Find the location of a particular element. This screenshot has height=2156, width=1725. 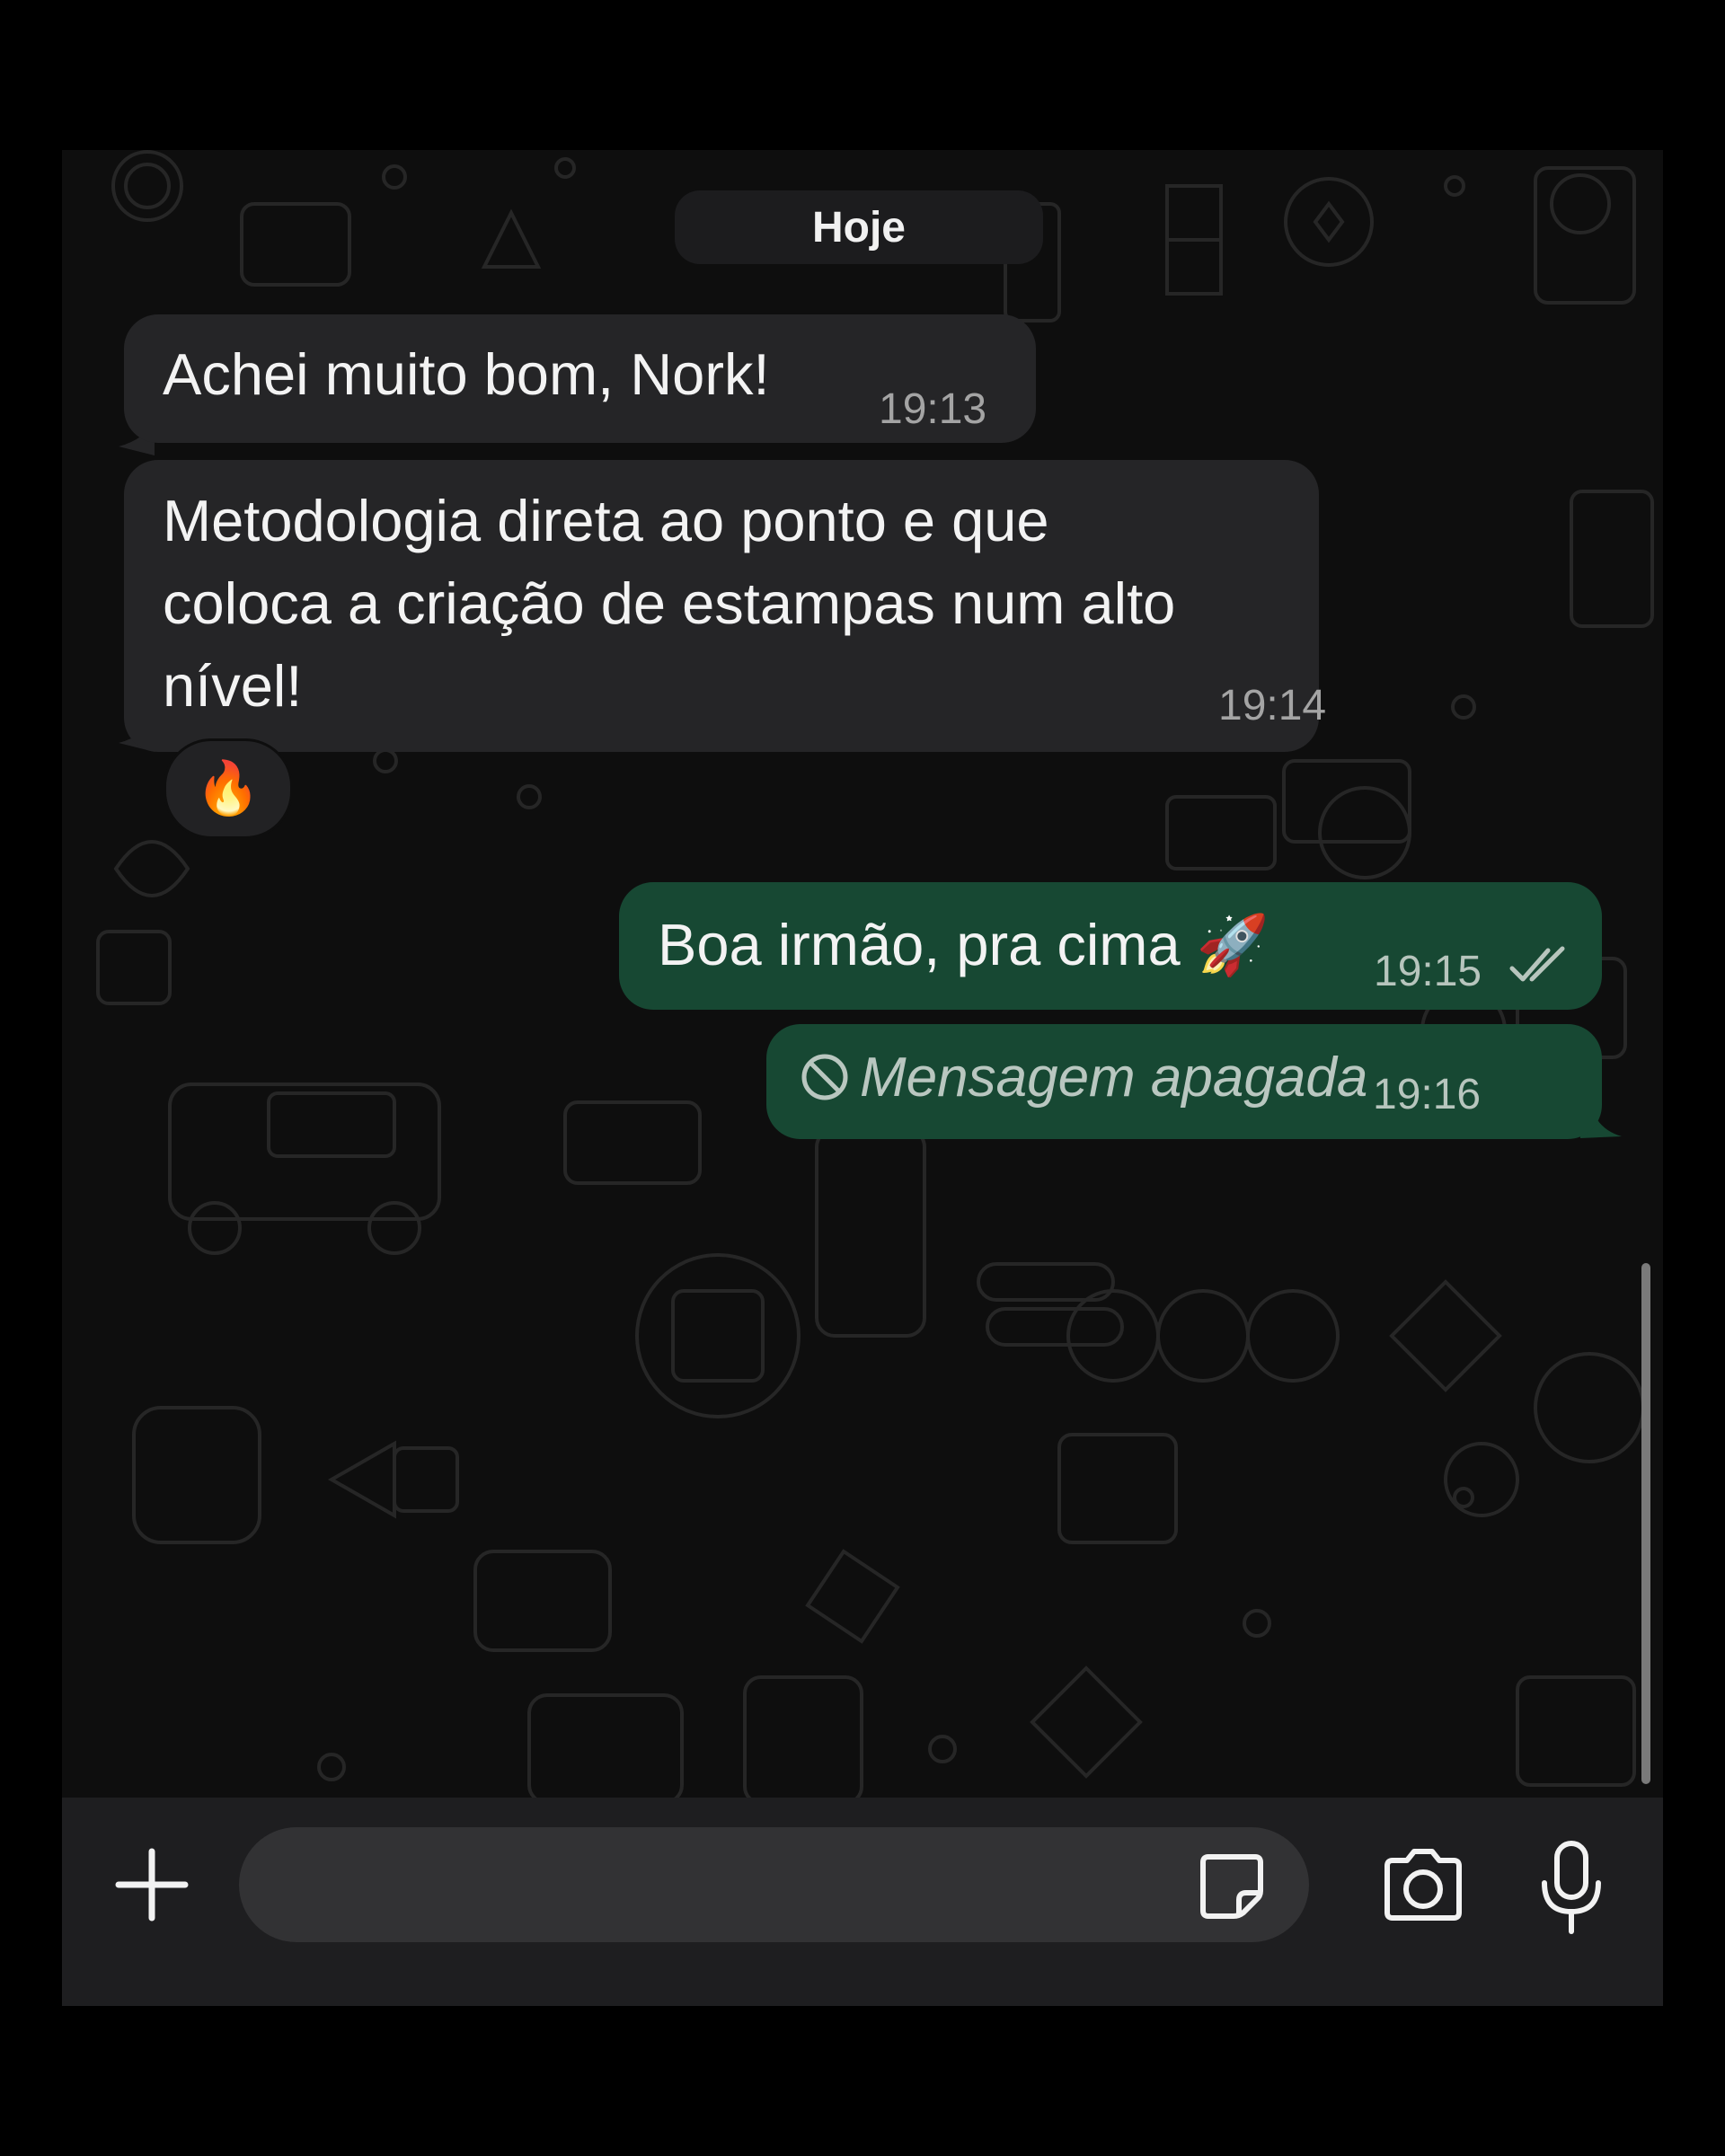

message-time: 19:14 is located at coordinates (1272, 705).